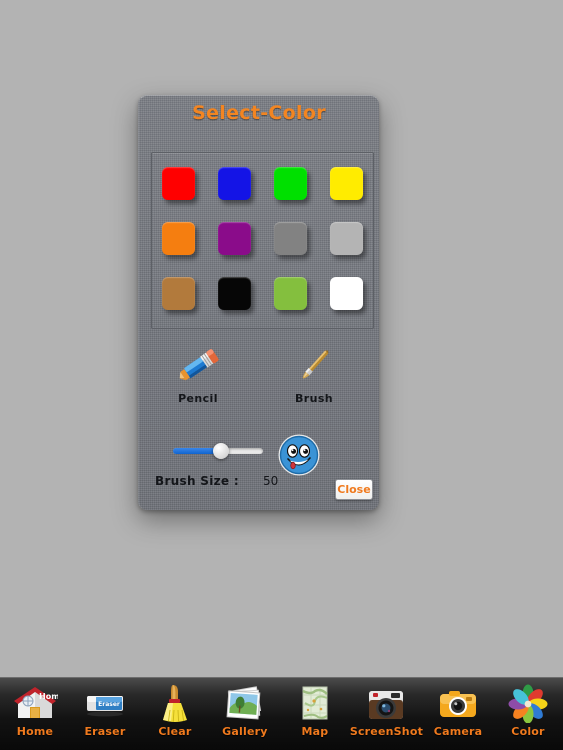  Describe the element at coordinates (35, 703) in the screenshot. I see `home-icon: Home` at that location.